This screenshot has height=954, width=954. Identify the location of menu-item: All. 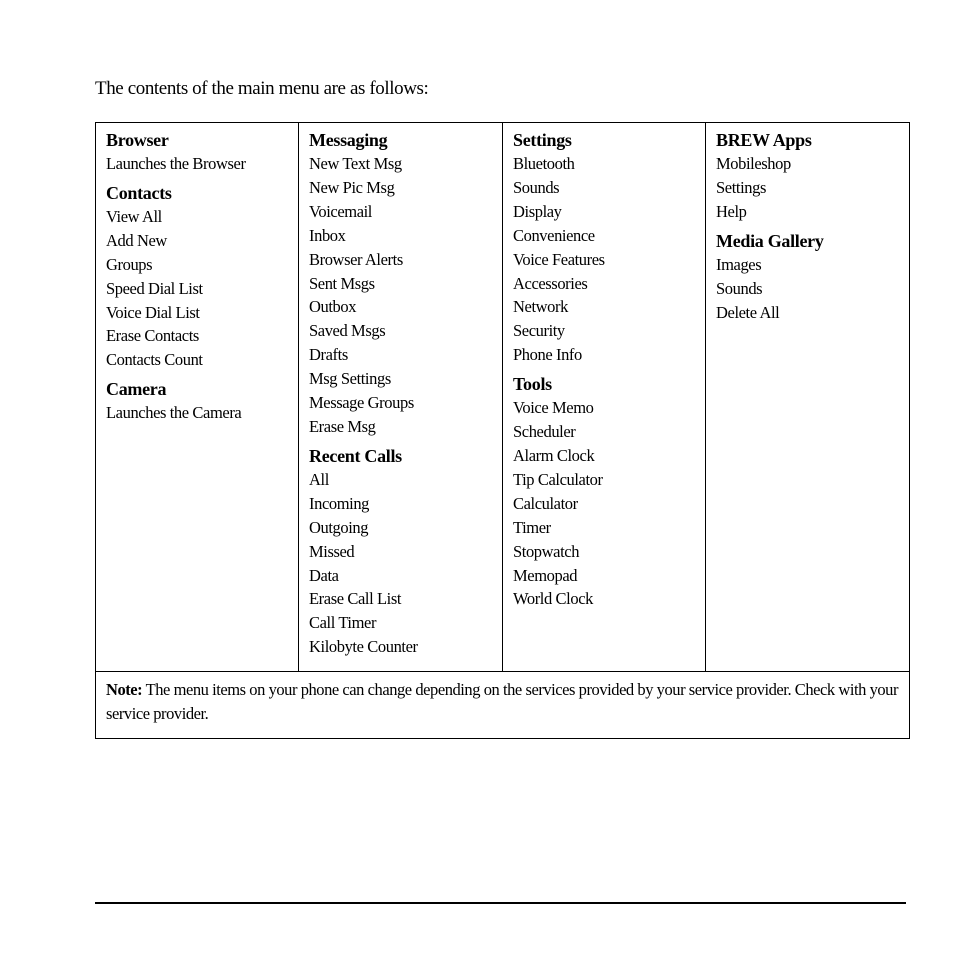
(319, 479).